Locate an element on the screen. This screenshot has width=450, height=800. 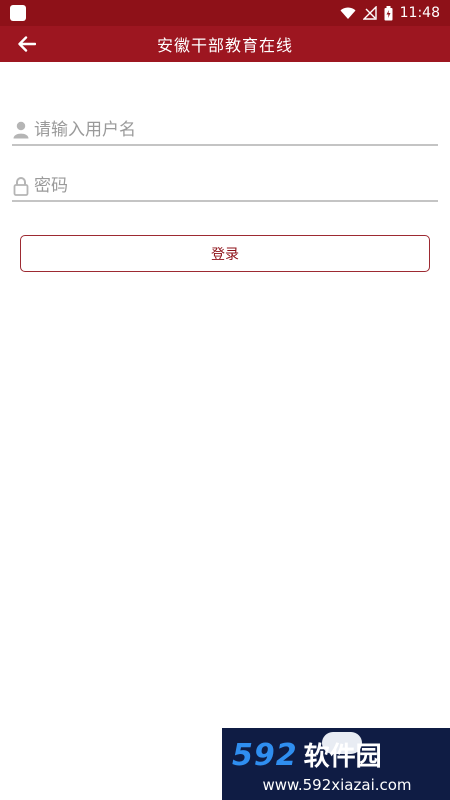
username-field is located at coordinates (225, 131).